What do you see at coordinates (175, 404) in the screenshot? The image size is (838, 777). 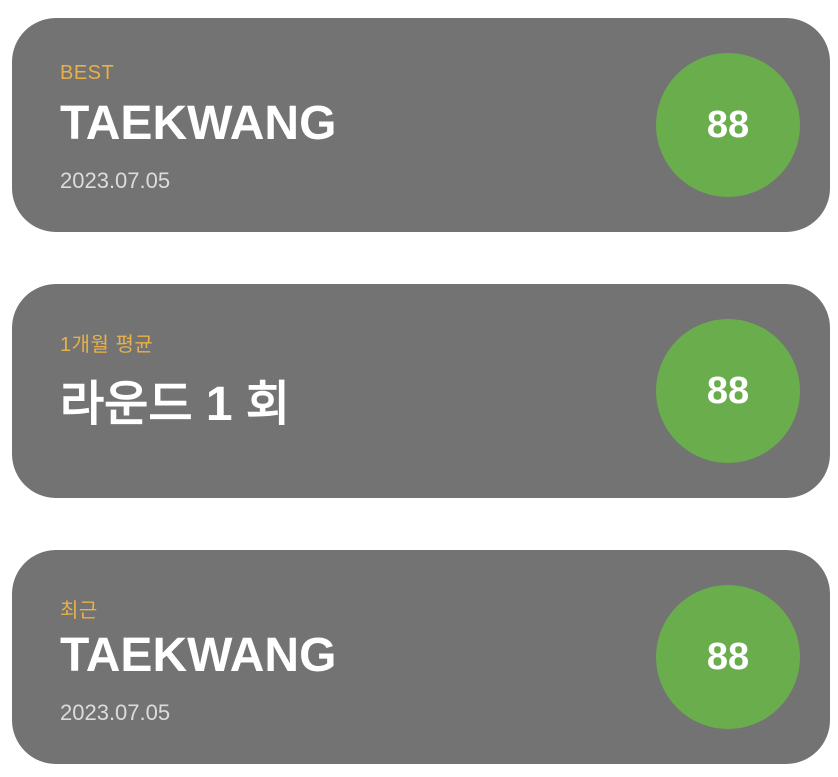 I see `monthly-round-count: 라운드 1 회` at bounding box center [175, 404].